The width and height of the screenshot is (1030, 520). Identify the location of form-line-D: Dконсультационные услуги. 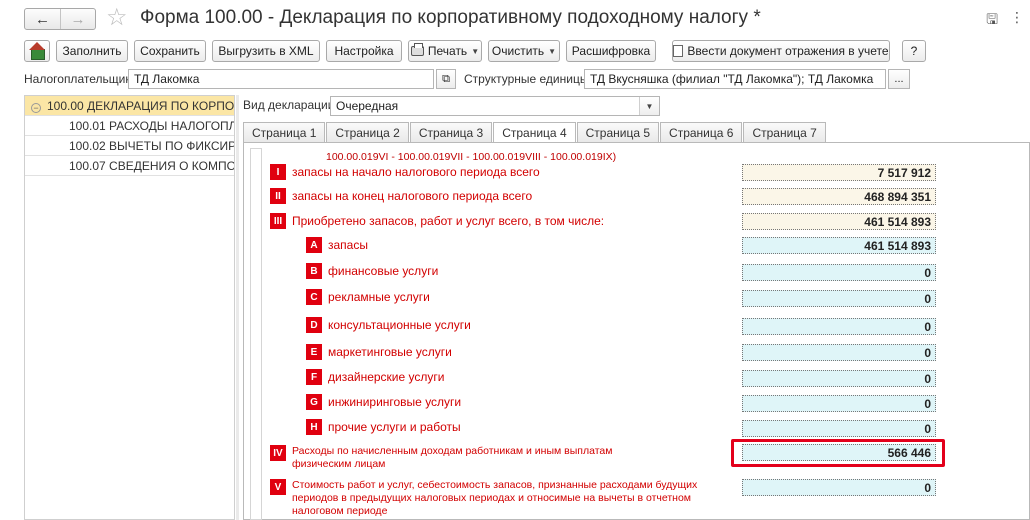
(388, 325).